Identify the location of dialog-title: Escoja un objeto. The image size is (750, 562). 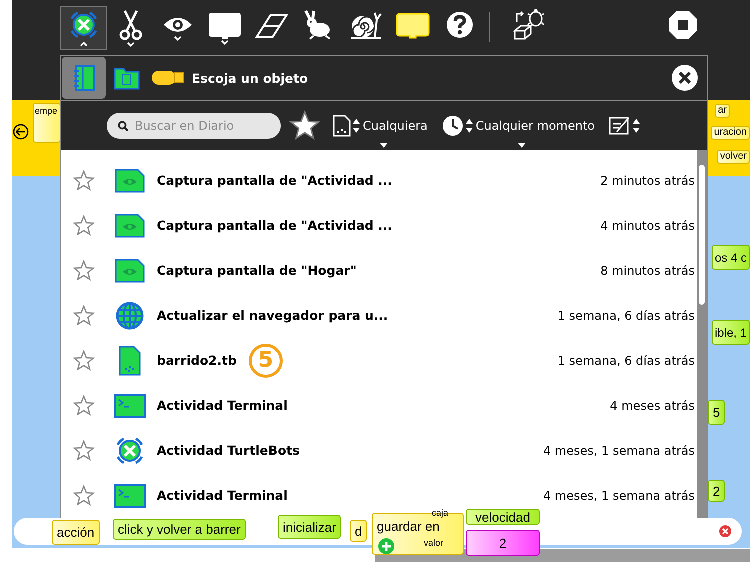
(250, 78).